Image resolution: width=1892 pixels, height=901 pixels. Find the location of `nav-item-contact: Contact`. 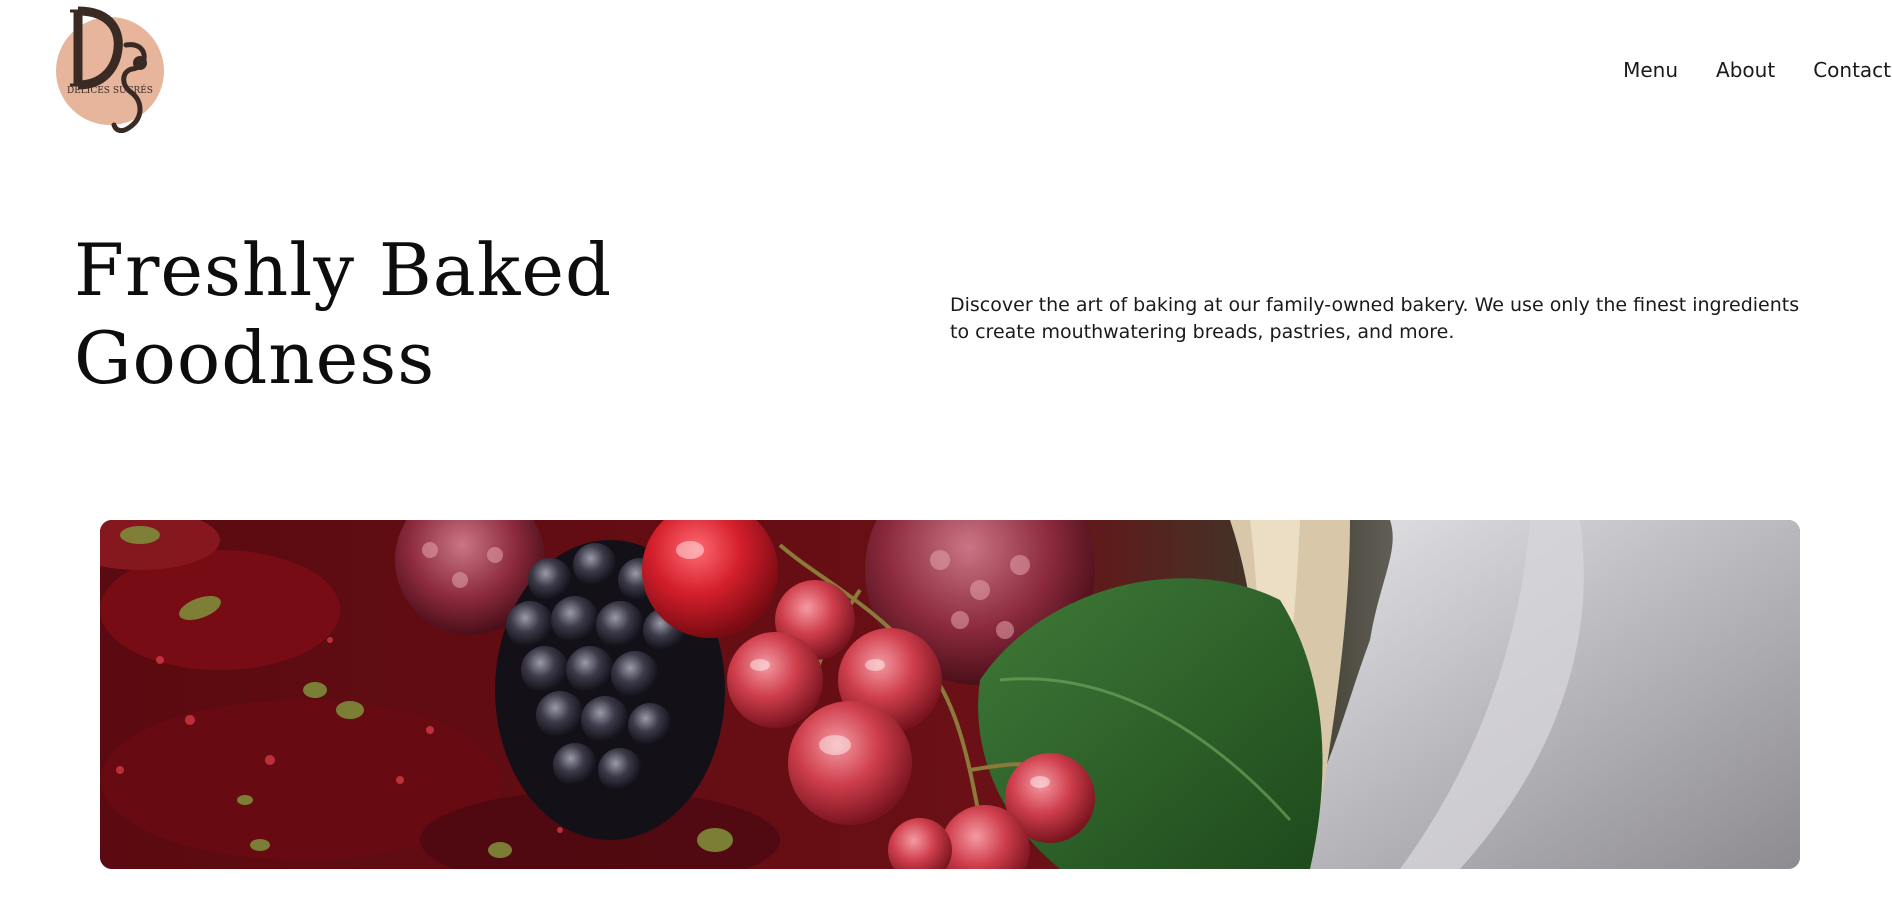

nav-item-contact: Contact is located at coordinates (1852, 70).